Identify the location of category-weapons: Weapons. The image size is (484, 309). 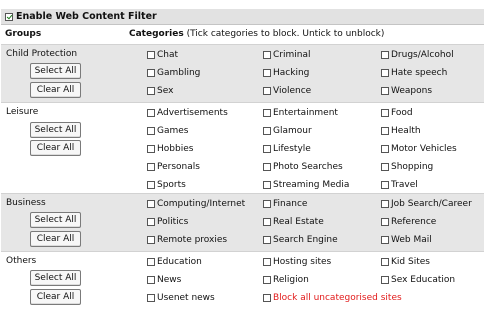
(406, 91).